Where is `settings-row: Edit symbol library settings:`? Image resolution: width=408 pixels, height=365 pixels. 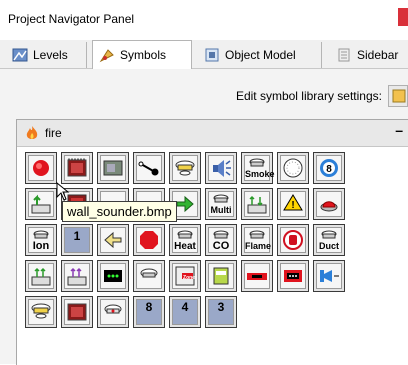 settings-row: Edit symbol library settings: is located at coordinates (204, 96).